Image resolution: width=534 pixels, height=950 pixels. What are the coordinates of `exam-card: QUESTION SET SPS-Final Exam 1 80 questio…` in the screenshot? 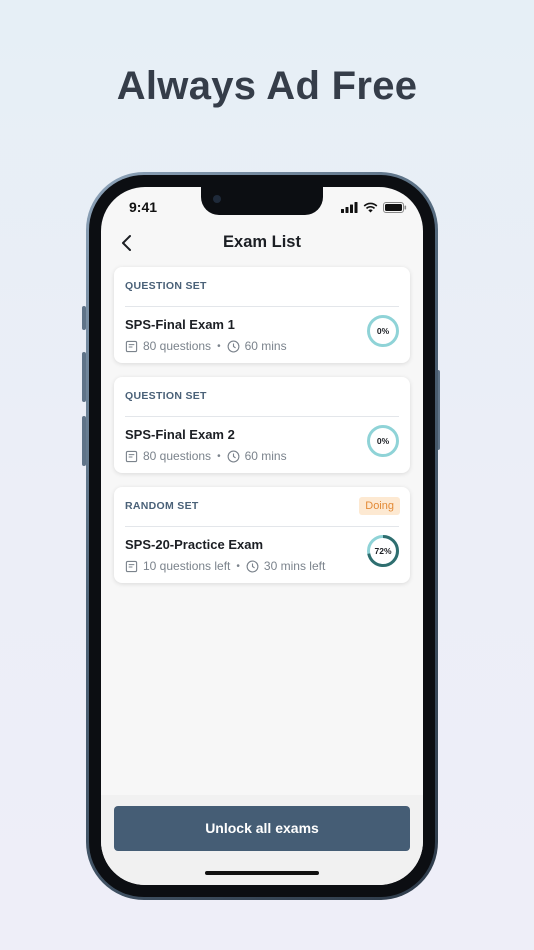 It's located at (262, 315).